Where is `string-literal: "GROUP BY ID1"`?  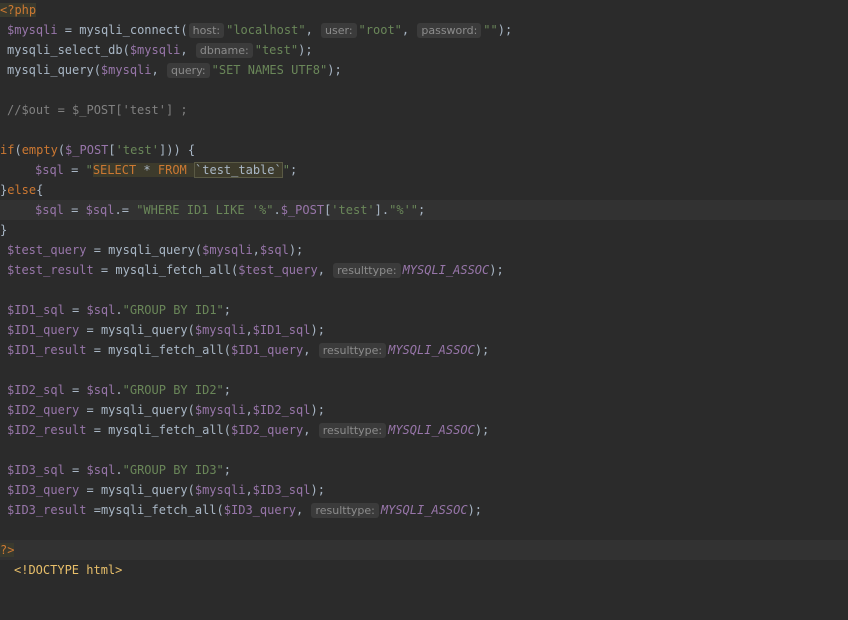
string-literal: "GROUP BY ID1" is located at coordinates (173, 310).